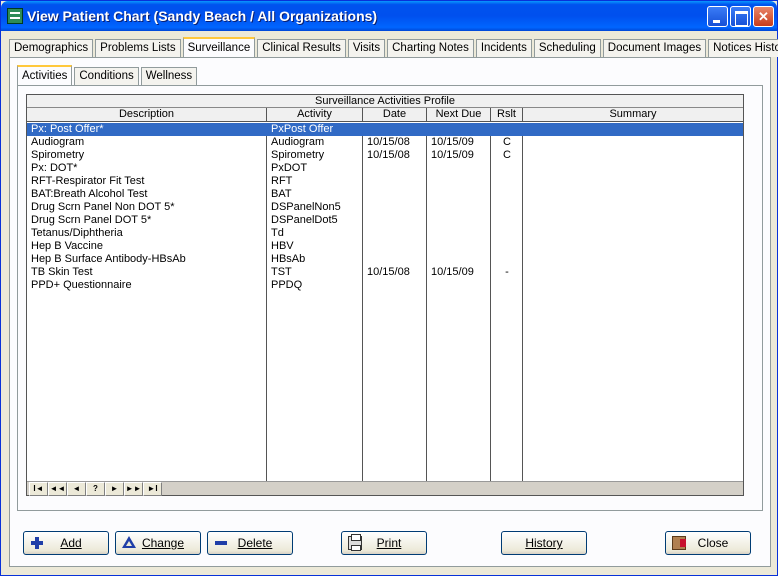 This screenshot has width=778, height=576. Describe the element at coordinates (250, 543) in the screenshot. I see `delete-button: Delete` at that location.